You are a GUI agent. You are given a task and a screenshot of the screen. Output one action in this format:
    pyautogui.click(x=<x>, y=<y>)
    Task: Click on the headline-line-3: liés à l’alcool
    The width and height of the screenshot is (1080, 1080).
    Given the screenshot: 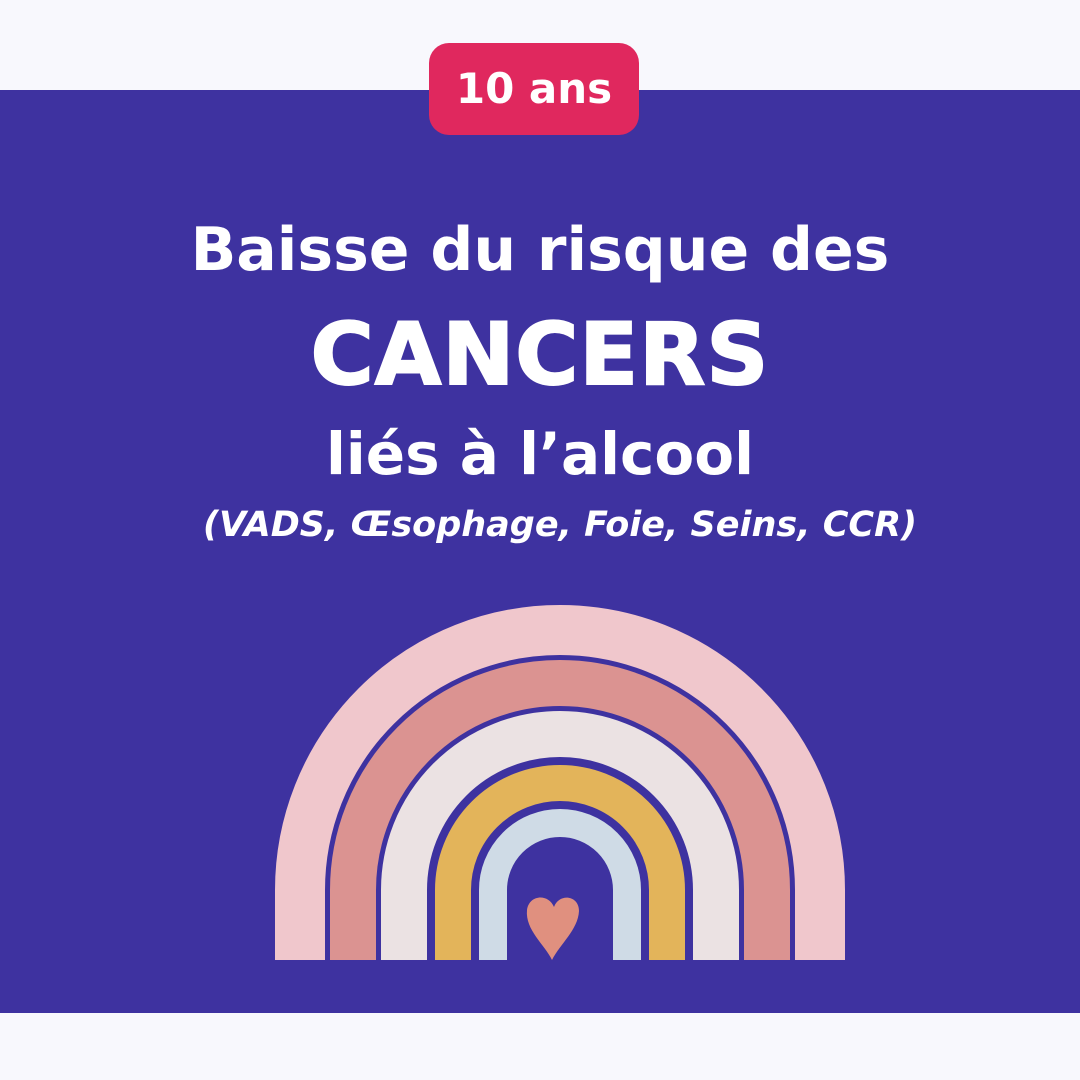 What is the action you would take?
    pyautogui.click(x=540, y=454)
    